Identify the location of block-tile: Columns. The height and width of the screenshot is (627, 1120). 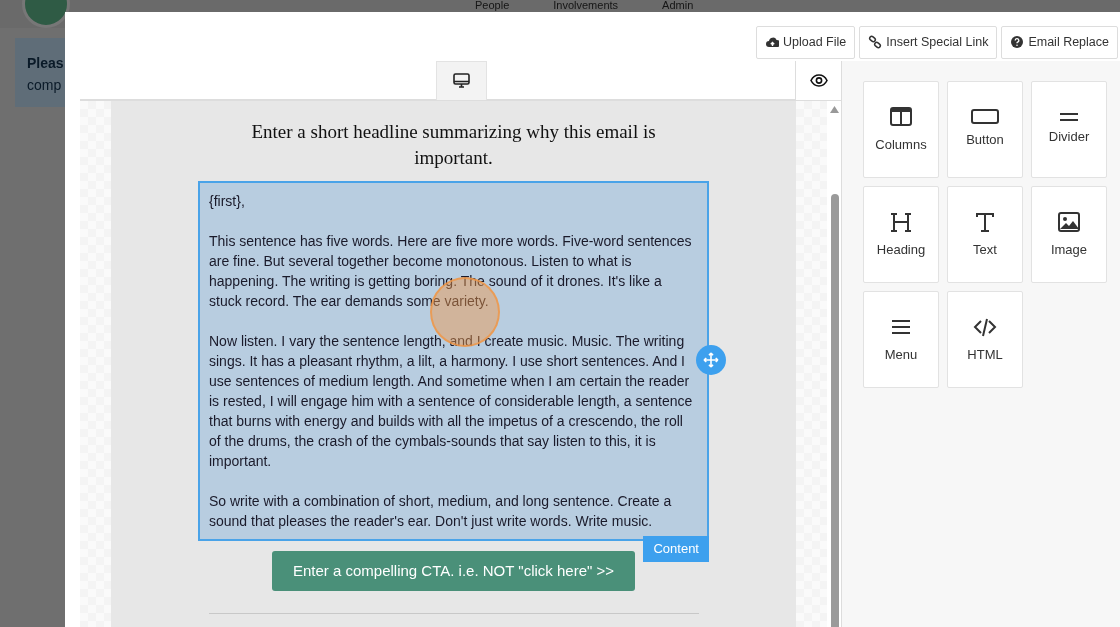
(901, 129).